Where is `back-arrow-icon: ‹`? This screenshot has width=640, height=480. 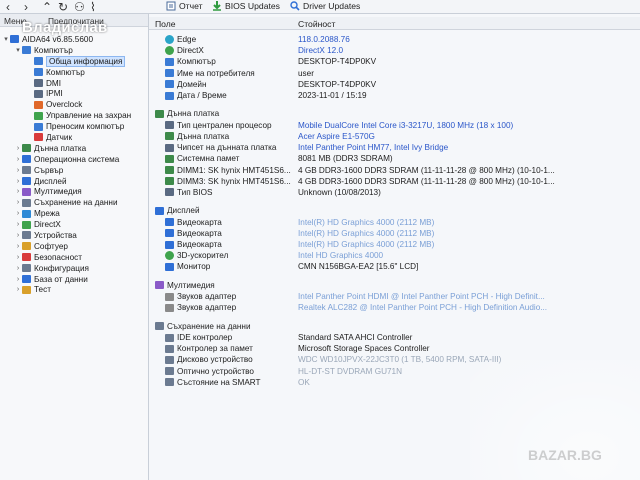
back-arrow-icon: ‹ is located at coordinates (8, 7).